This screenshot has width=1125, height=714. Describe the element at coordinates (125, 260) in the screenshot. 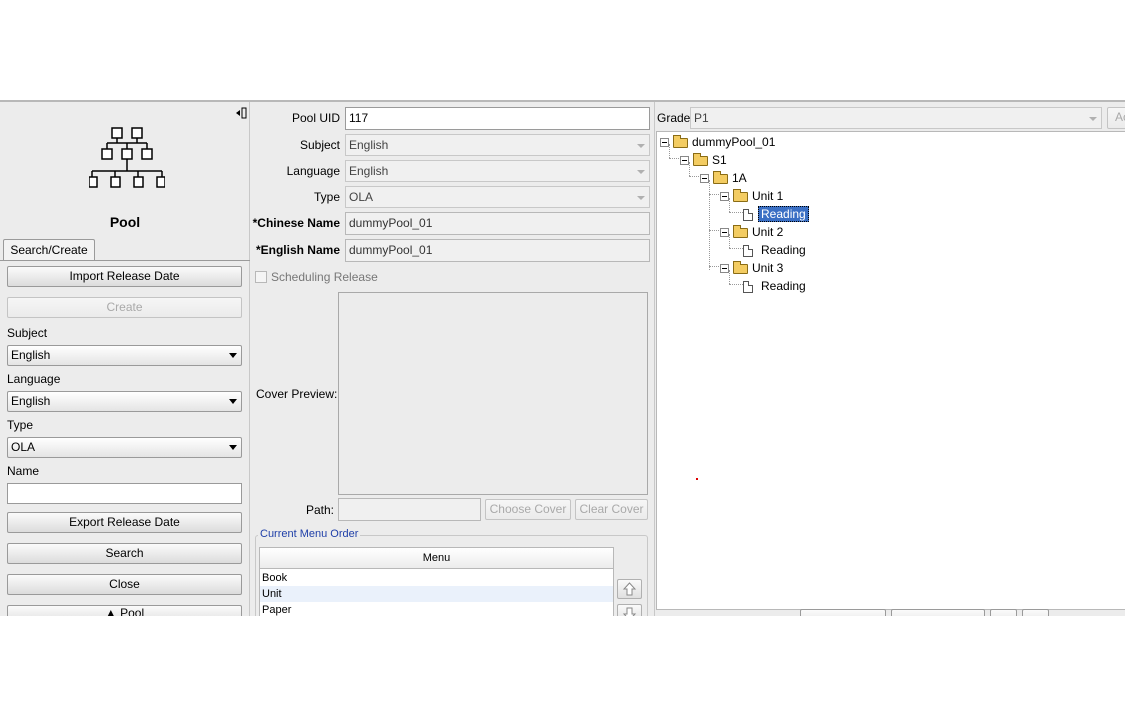

I see `tab-body-border` at that location.